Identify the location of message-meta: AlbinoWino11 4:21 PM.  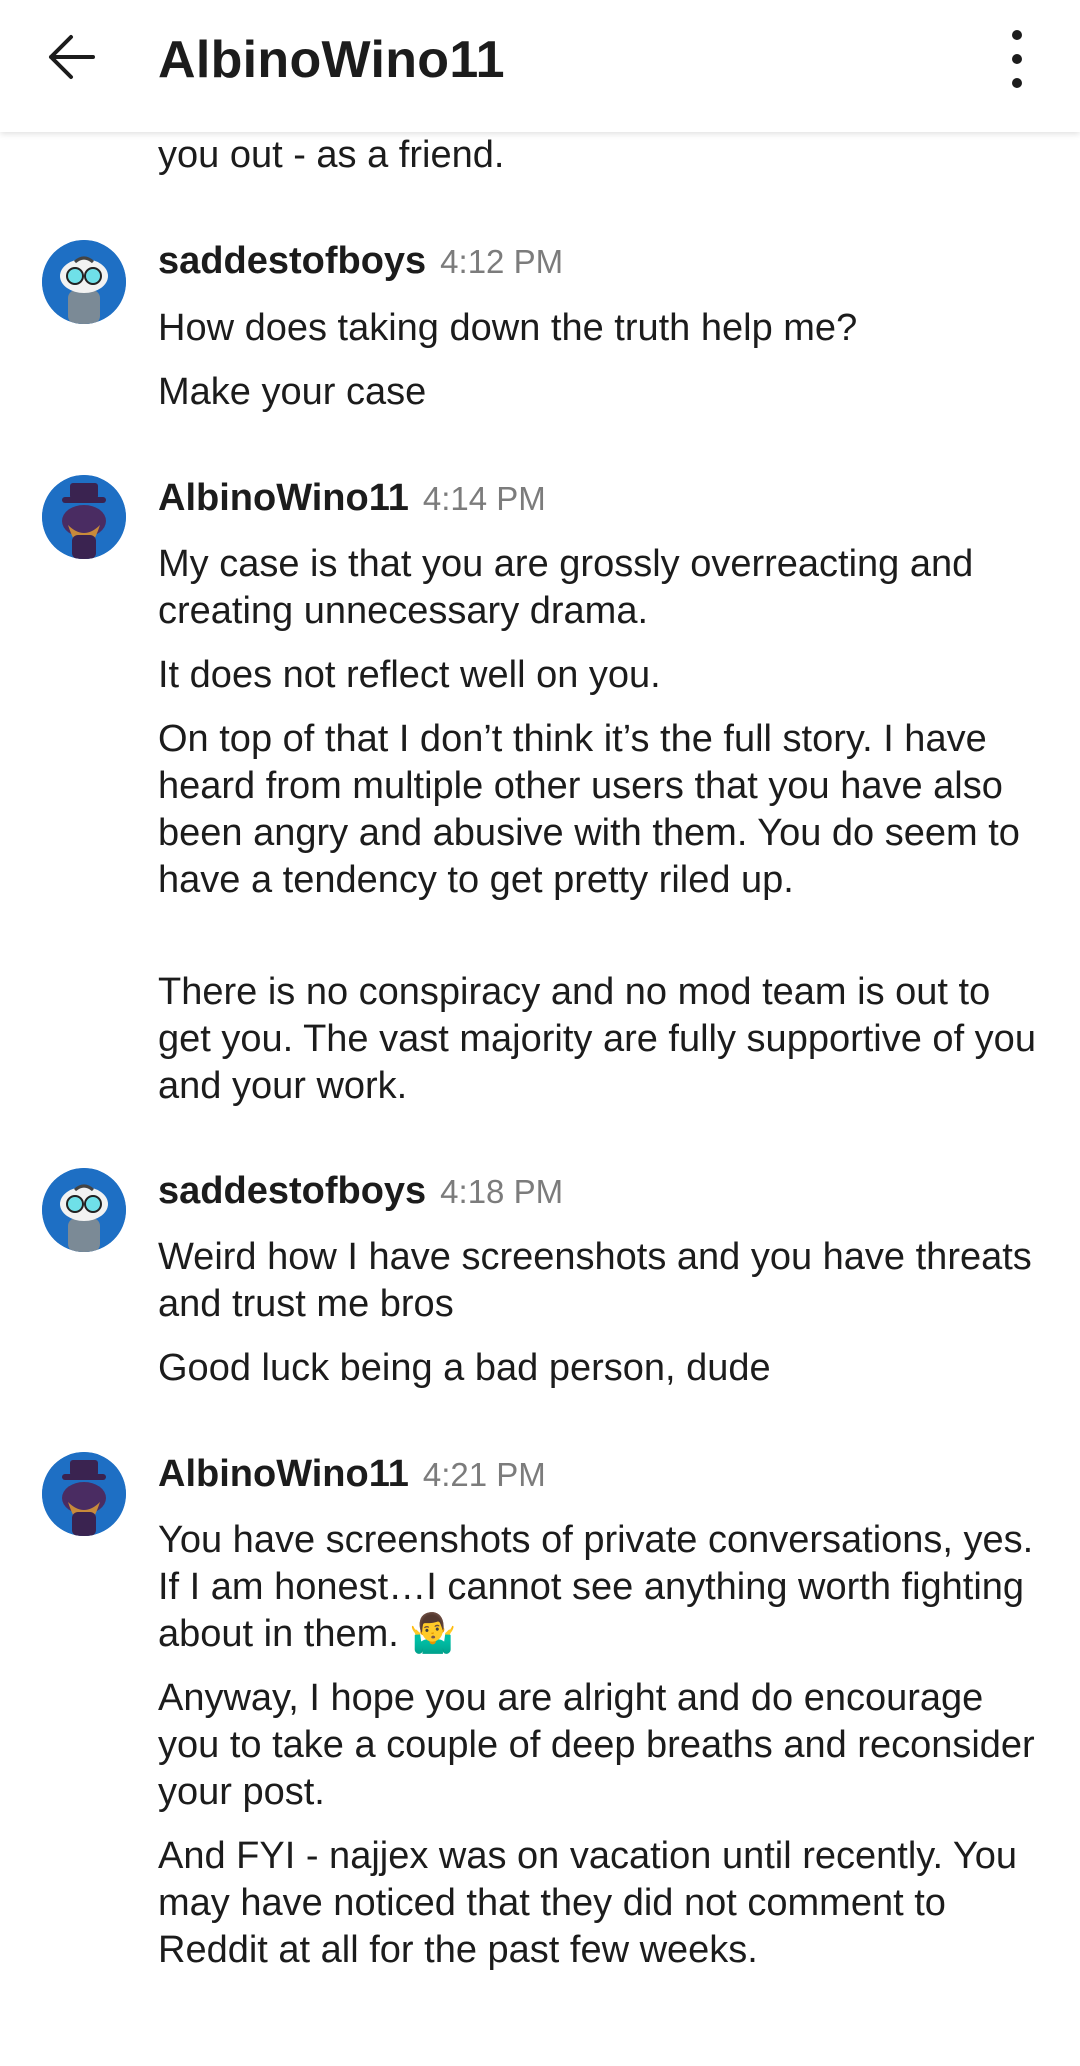
(352, 1474).